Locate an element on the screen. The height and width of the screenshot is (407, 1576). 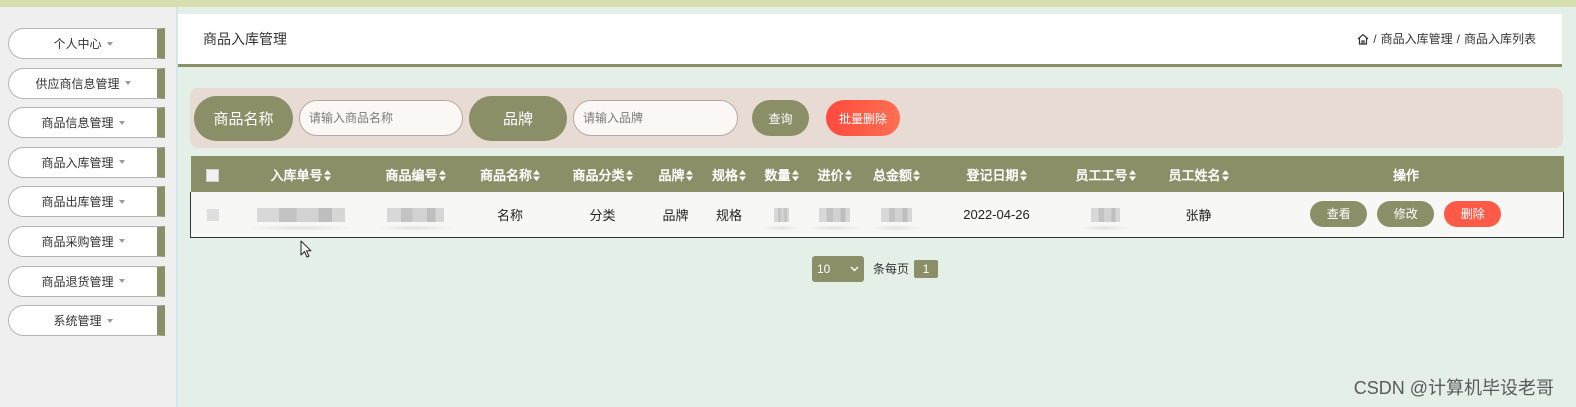
col-header-purchase-price: 进价 is located at coordinates (834, 174).